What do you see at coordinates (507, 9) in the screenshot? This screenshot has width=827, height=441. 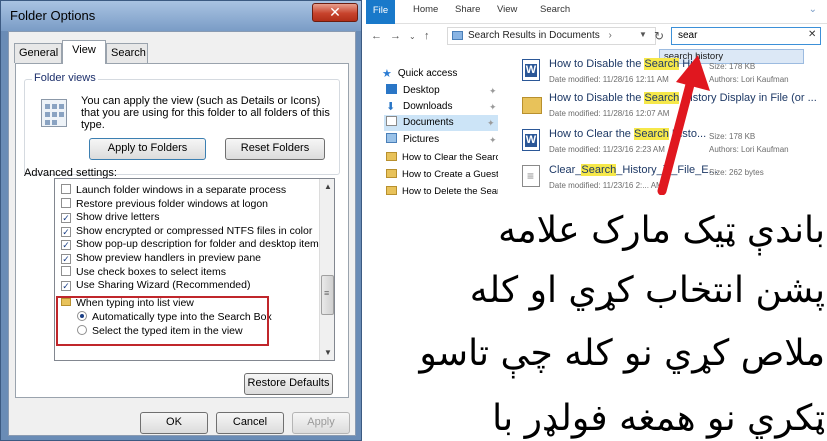 I see `ribbon-tab-view: View` at bounding box center [507, 9].